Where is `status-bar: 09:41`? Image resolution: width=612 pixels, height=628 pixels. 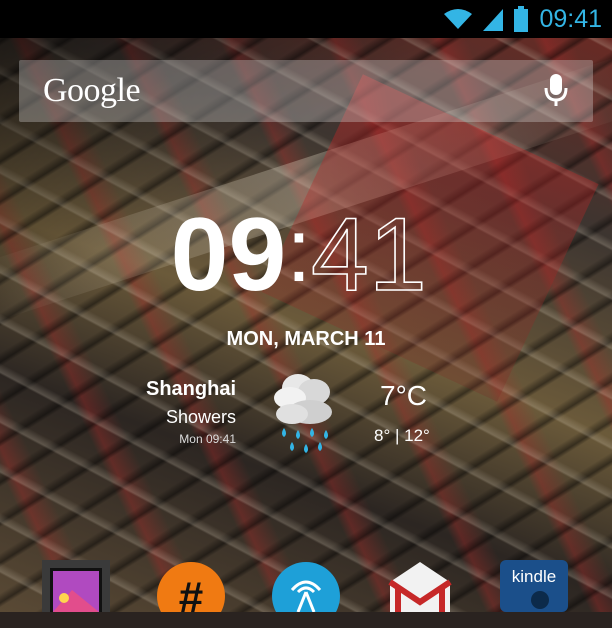 status-bar: 09:41 is located at coordinates (306, 19).